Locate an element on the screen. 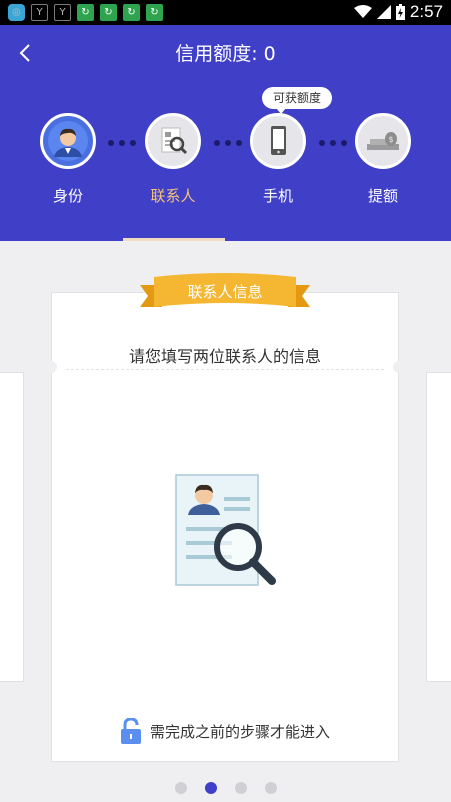 The height and width of the screenshot is (802, 451). phone-icon is located at coordinates (278, 140).